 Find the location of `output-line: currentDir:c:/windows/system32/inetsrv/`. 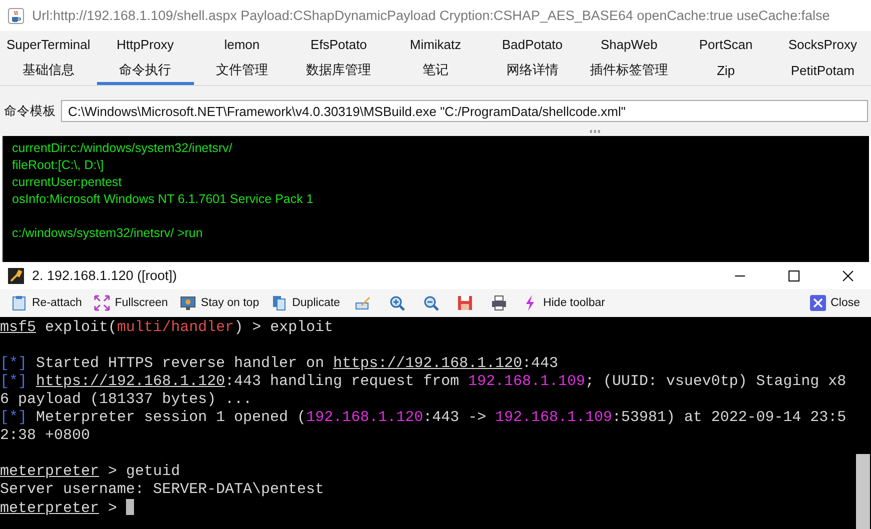

output-line: currentDir:c:/windows/system32/inetsrv/ is located at coordinates (123, 148).